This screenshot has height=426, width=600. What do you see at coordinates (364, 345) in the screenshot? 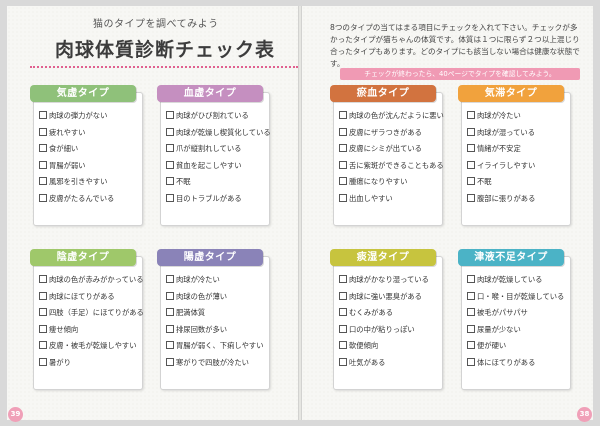
I see `checklist-item-label: 軟便傾向` at bounding box center [364, 345].